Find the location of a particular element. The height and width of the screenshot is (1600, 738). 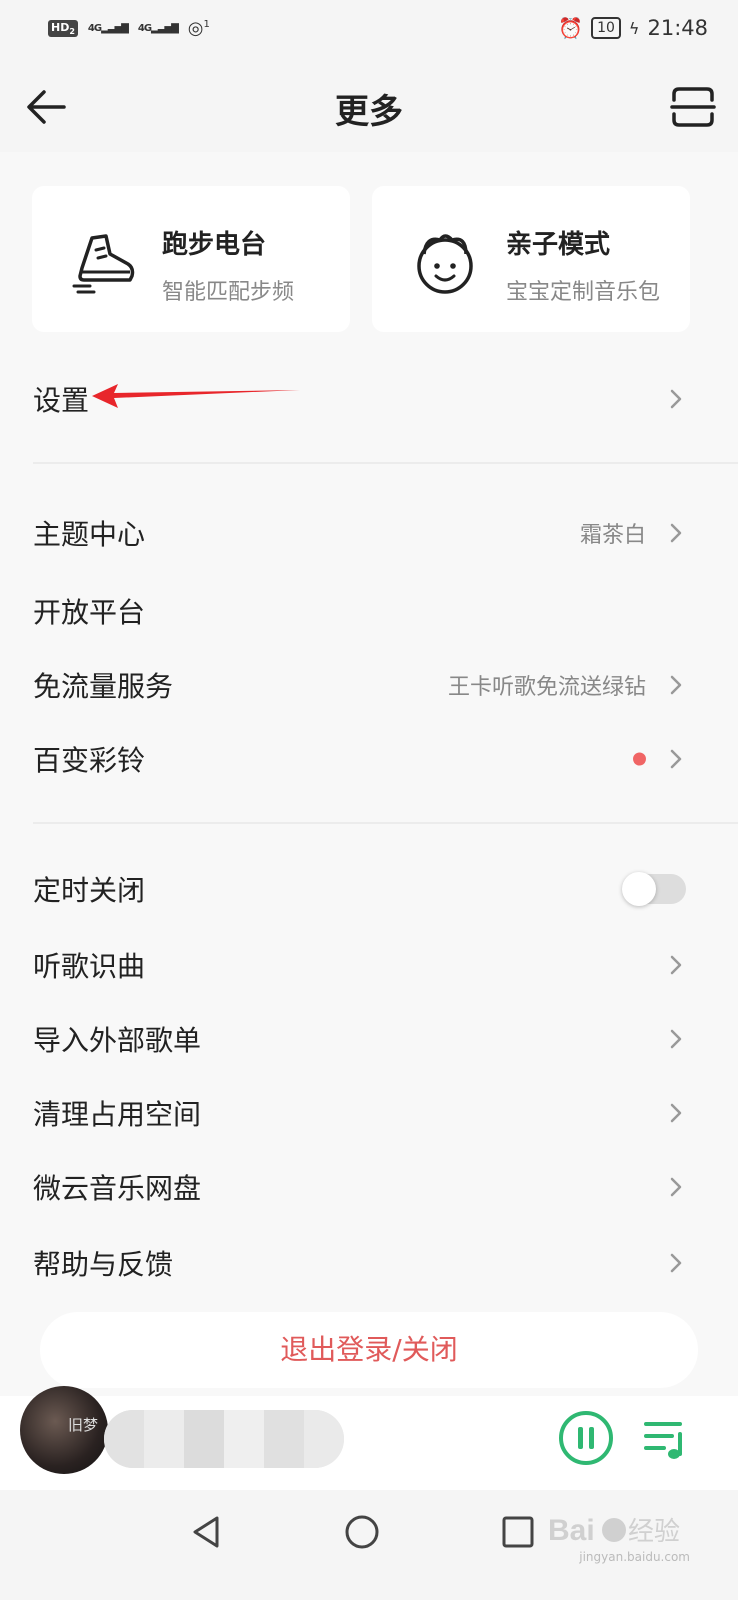

svg-text: 经验 is located at coordinates (654, 1531).